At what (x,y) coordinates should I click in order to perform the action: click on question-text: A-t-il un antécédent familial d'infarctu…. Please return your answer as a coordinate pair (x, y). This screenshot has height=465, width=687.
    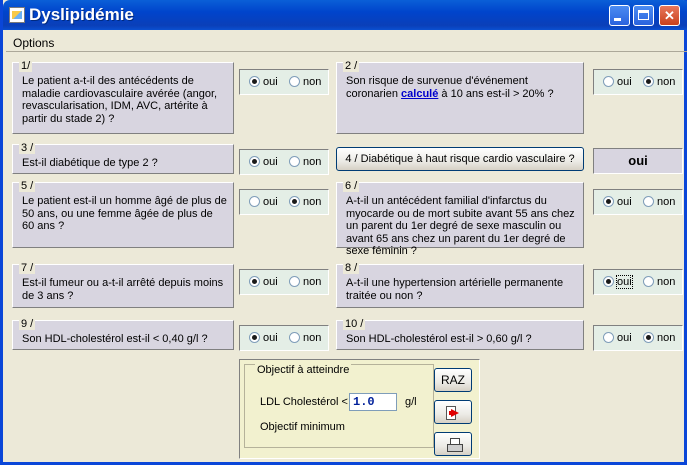
    Looking at the image, I should click on (460, 226).